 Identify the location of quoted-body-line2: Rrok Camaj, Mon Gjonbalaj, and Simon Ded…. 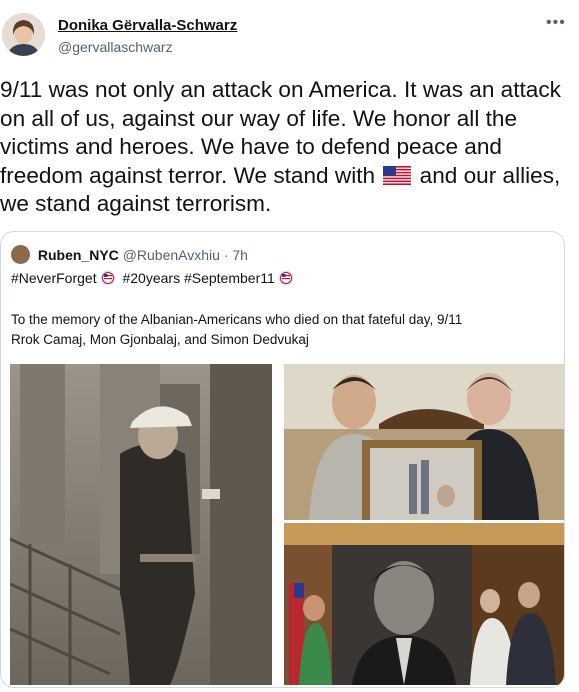
(160, 339).